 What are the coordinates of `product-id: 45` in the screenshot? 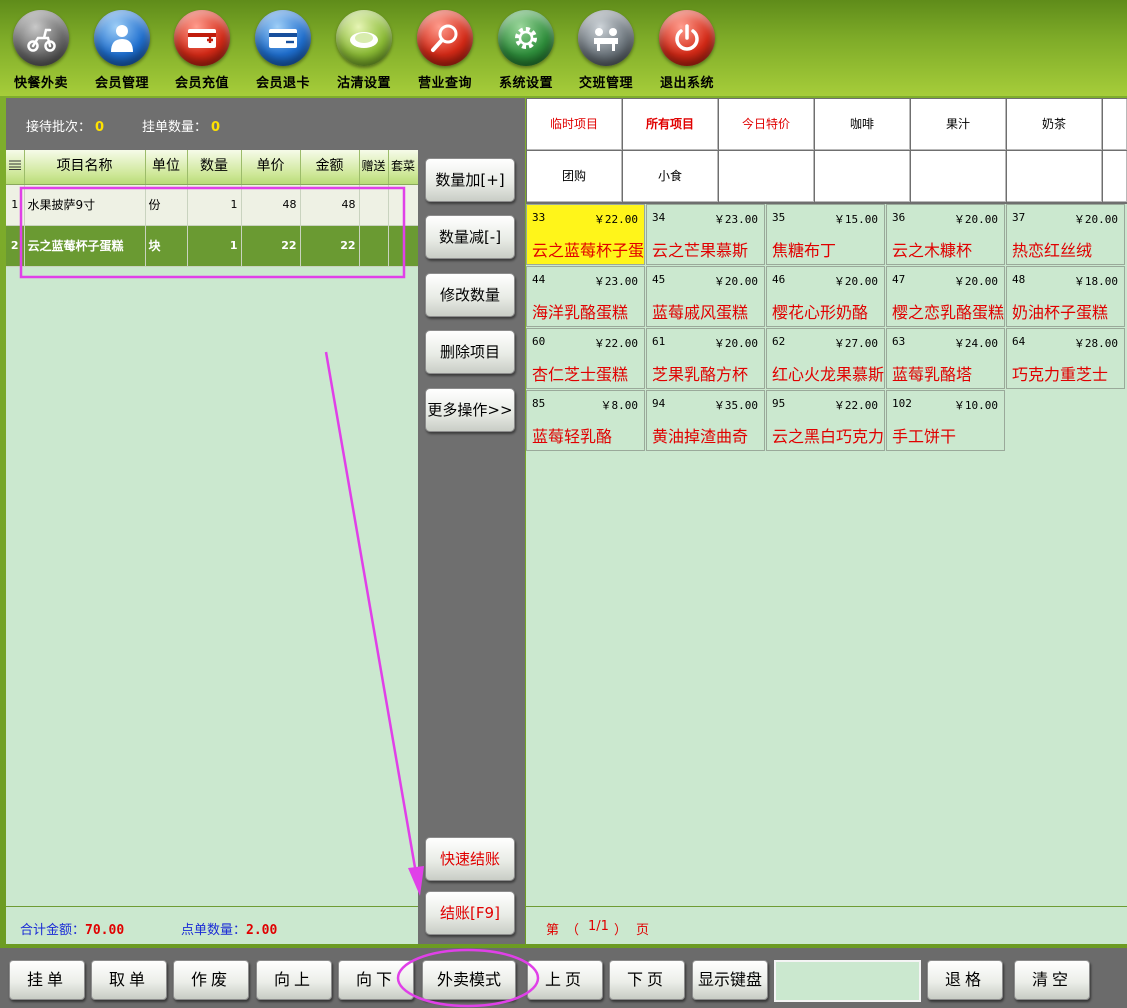 It's located at (659, 279).